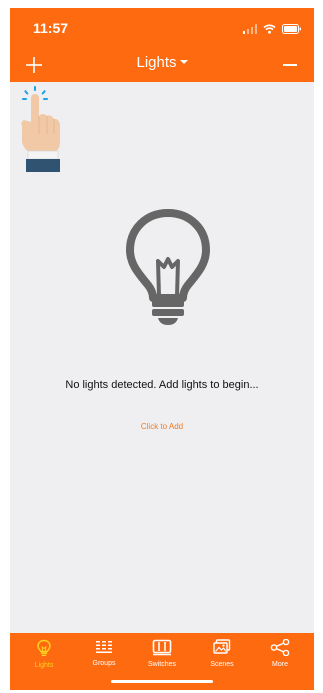  I want to click on tab-switches: Switches, so click(162, 657).